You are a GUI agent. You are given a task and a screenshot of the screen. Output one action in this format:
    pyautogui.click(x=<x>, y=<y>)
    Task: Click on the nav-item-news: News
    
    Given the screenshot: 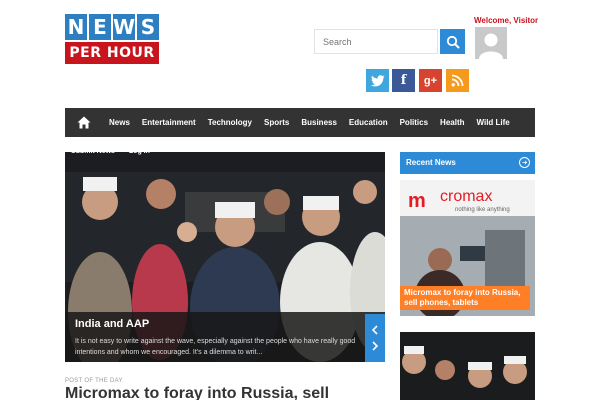 What is the action you would take?
    pyautogui.click(x=119, y=122)
    